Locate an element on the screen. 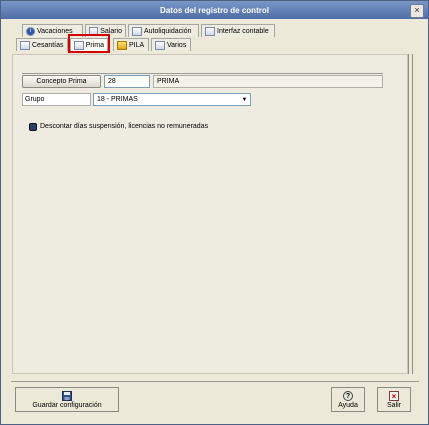 This screenshot has width=429, height=425. tab-interfaz-contable: Interfaz contable is located at coordinates (238, 30).